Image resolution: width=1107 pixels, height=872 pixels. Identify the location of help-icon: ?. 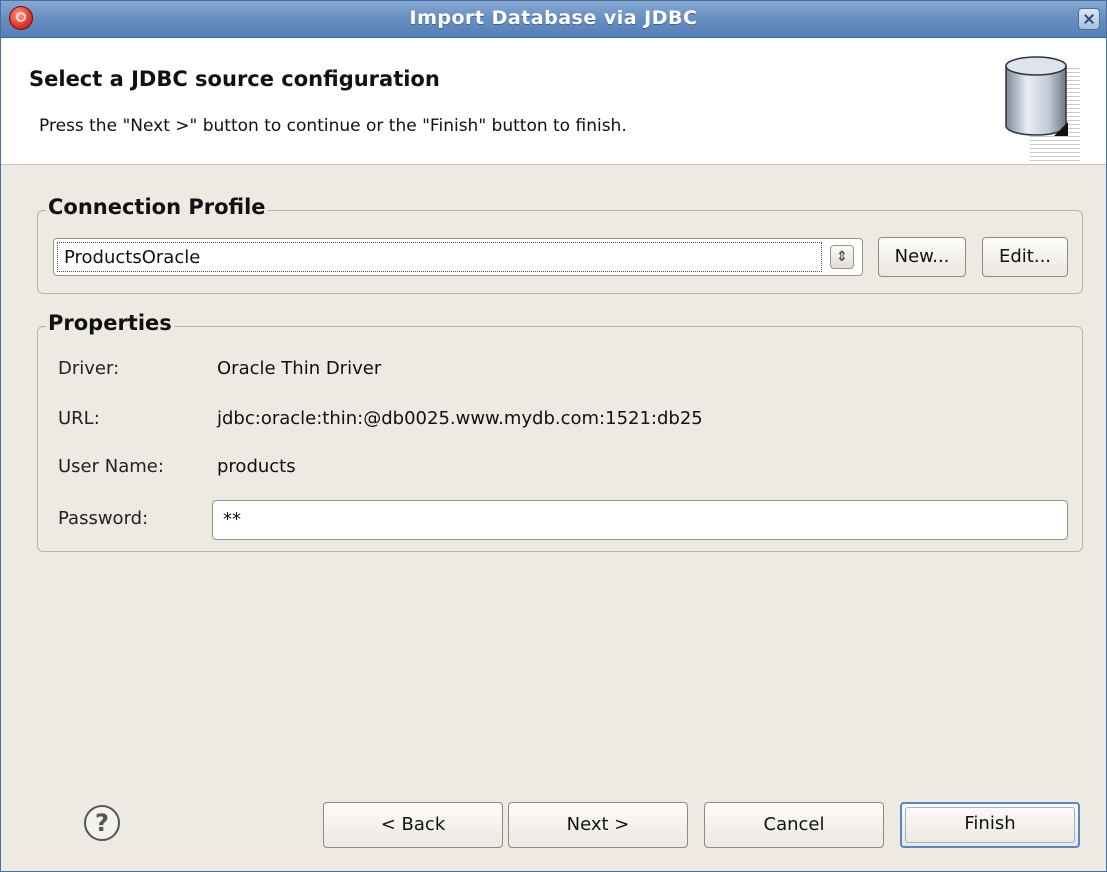
(102, 823).